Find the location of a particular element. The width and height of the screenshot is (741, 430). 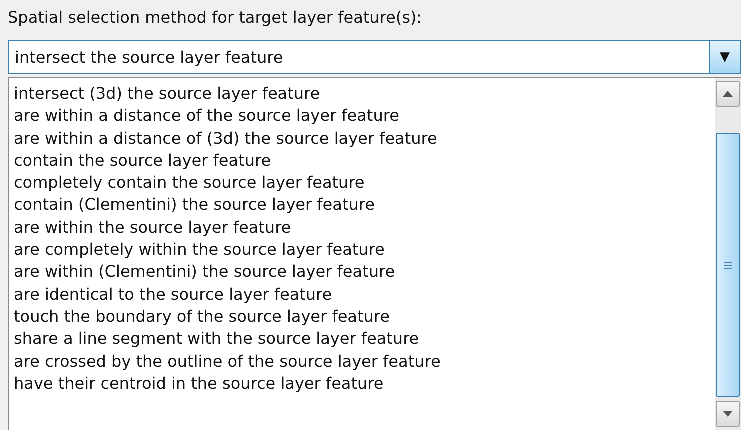

option-item: completely contain the source layer feature is located at coordinates (189, 183).